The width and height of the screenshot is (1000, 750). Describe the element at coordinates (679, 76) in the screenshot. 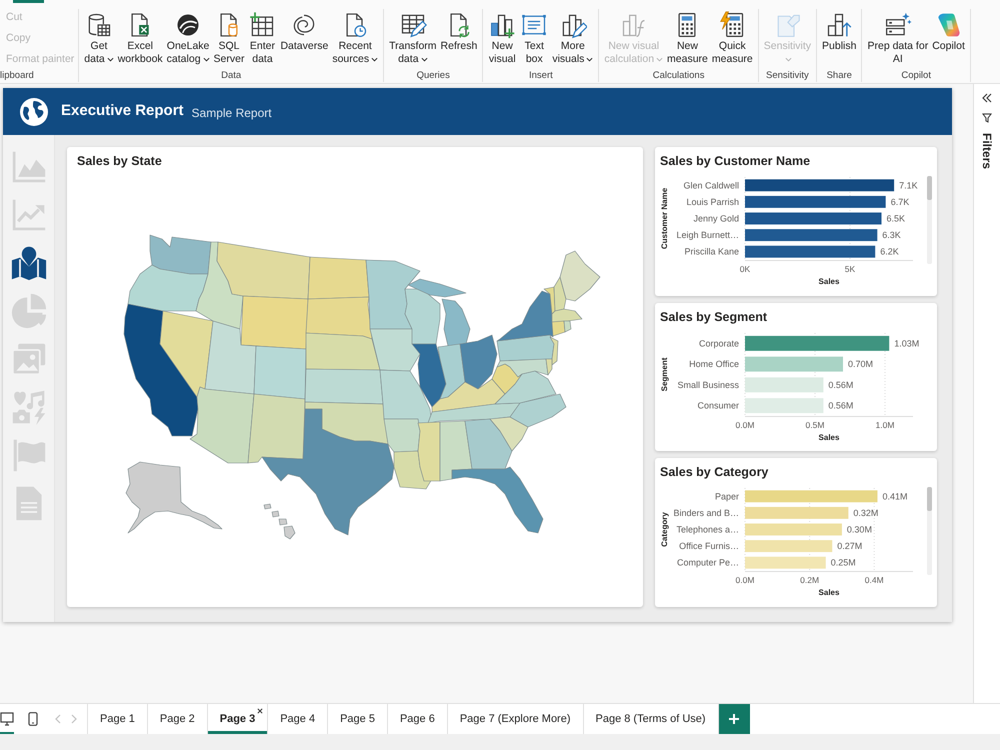

I see `group-label: Calculations` at that location.